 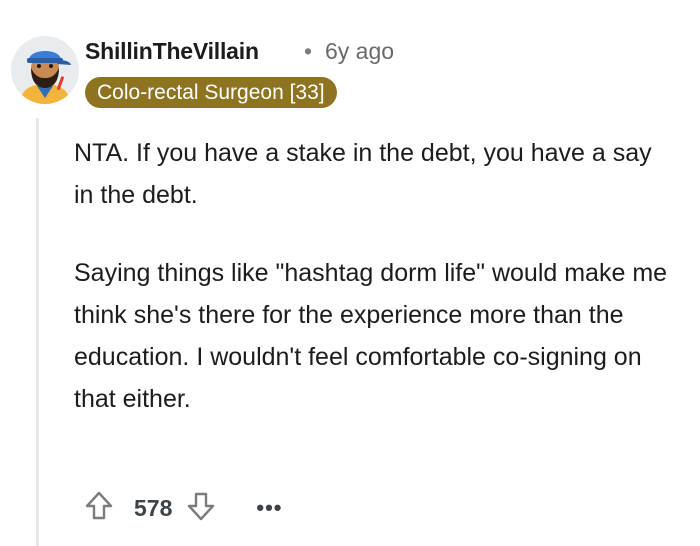 What do you see at coordinates (269, 508) in the screenshot?
I see `ellipsis-icon: •••` at bounding box center [269, 508].